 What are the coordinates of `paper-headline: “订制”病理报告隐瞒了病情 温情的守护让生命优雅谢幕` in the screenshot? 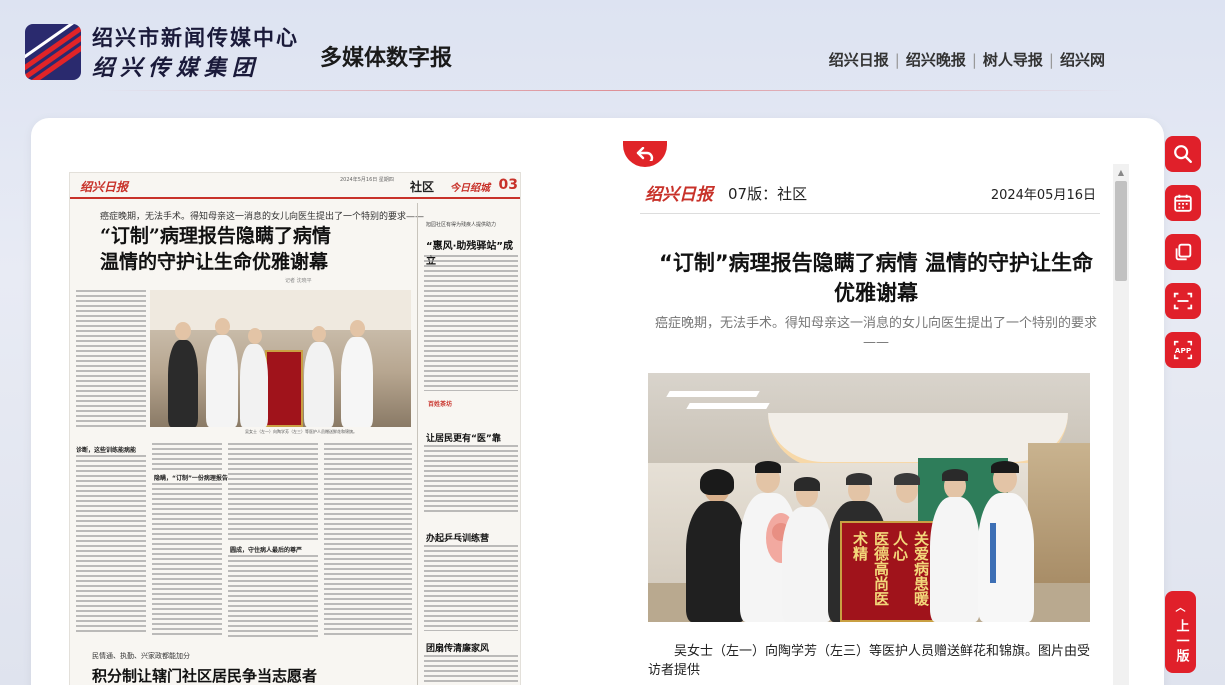 It's located at (260, 249).